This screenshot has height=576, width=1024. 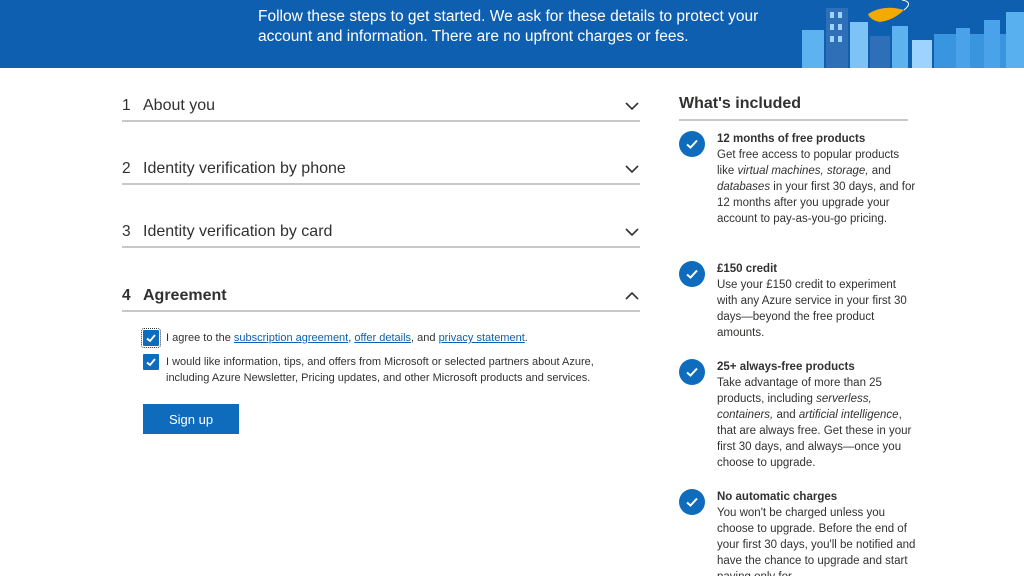 I want to click on step-identity-phone: 2 Identity verification by phone, so click(x=381, y=170).